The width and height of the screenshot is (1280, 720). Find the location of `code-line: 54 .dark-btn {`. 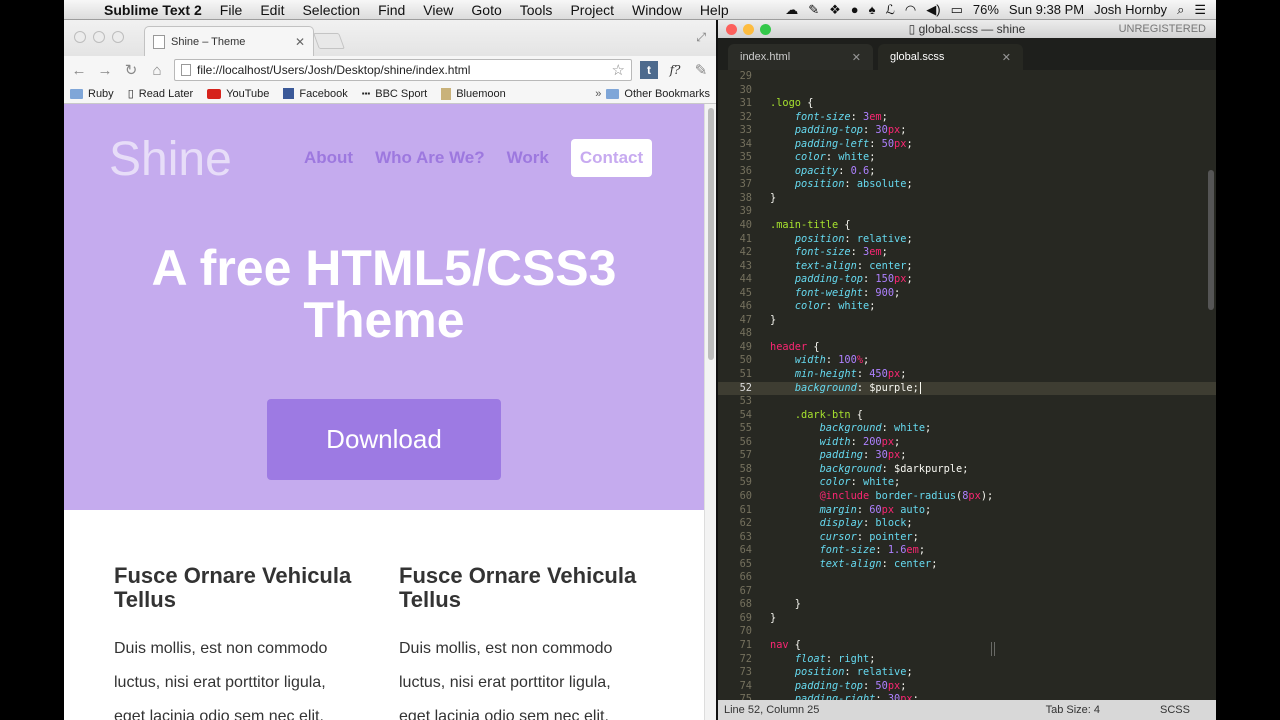

code-line: 54 .dark-btn { is located at coordinates (967, 416).